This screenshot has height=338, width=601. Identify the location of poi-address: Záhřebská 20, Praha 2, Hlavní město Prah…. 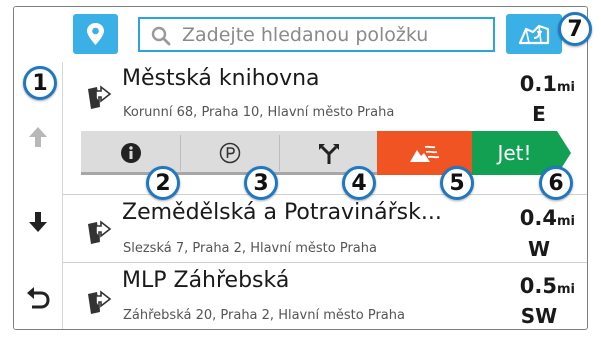
(264, 315).